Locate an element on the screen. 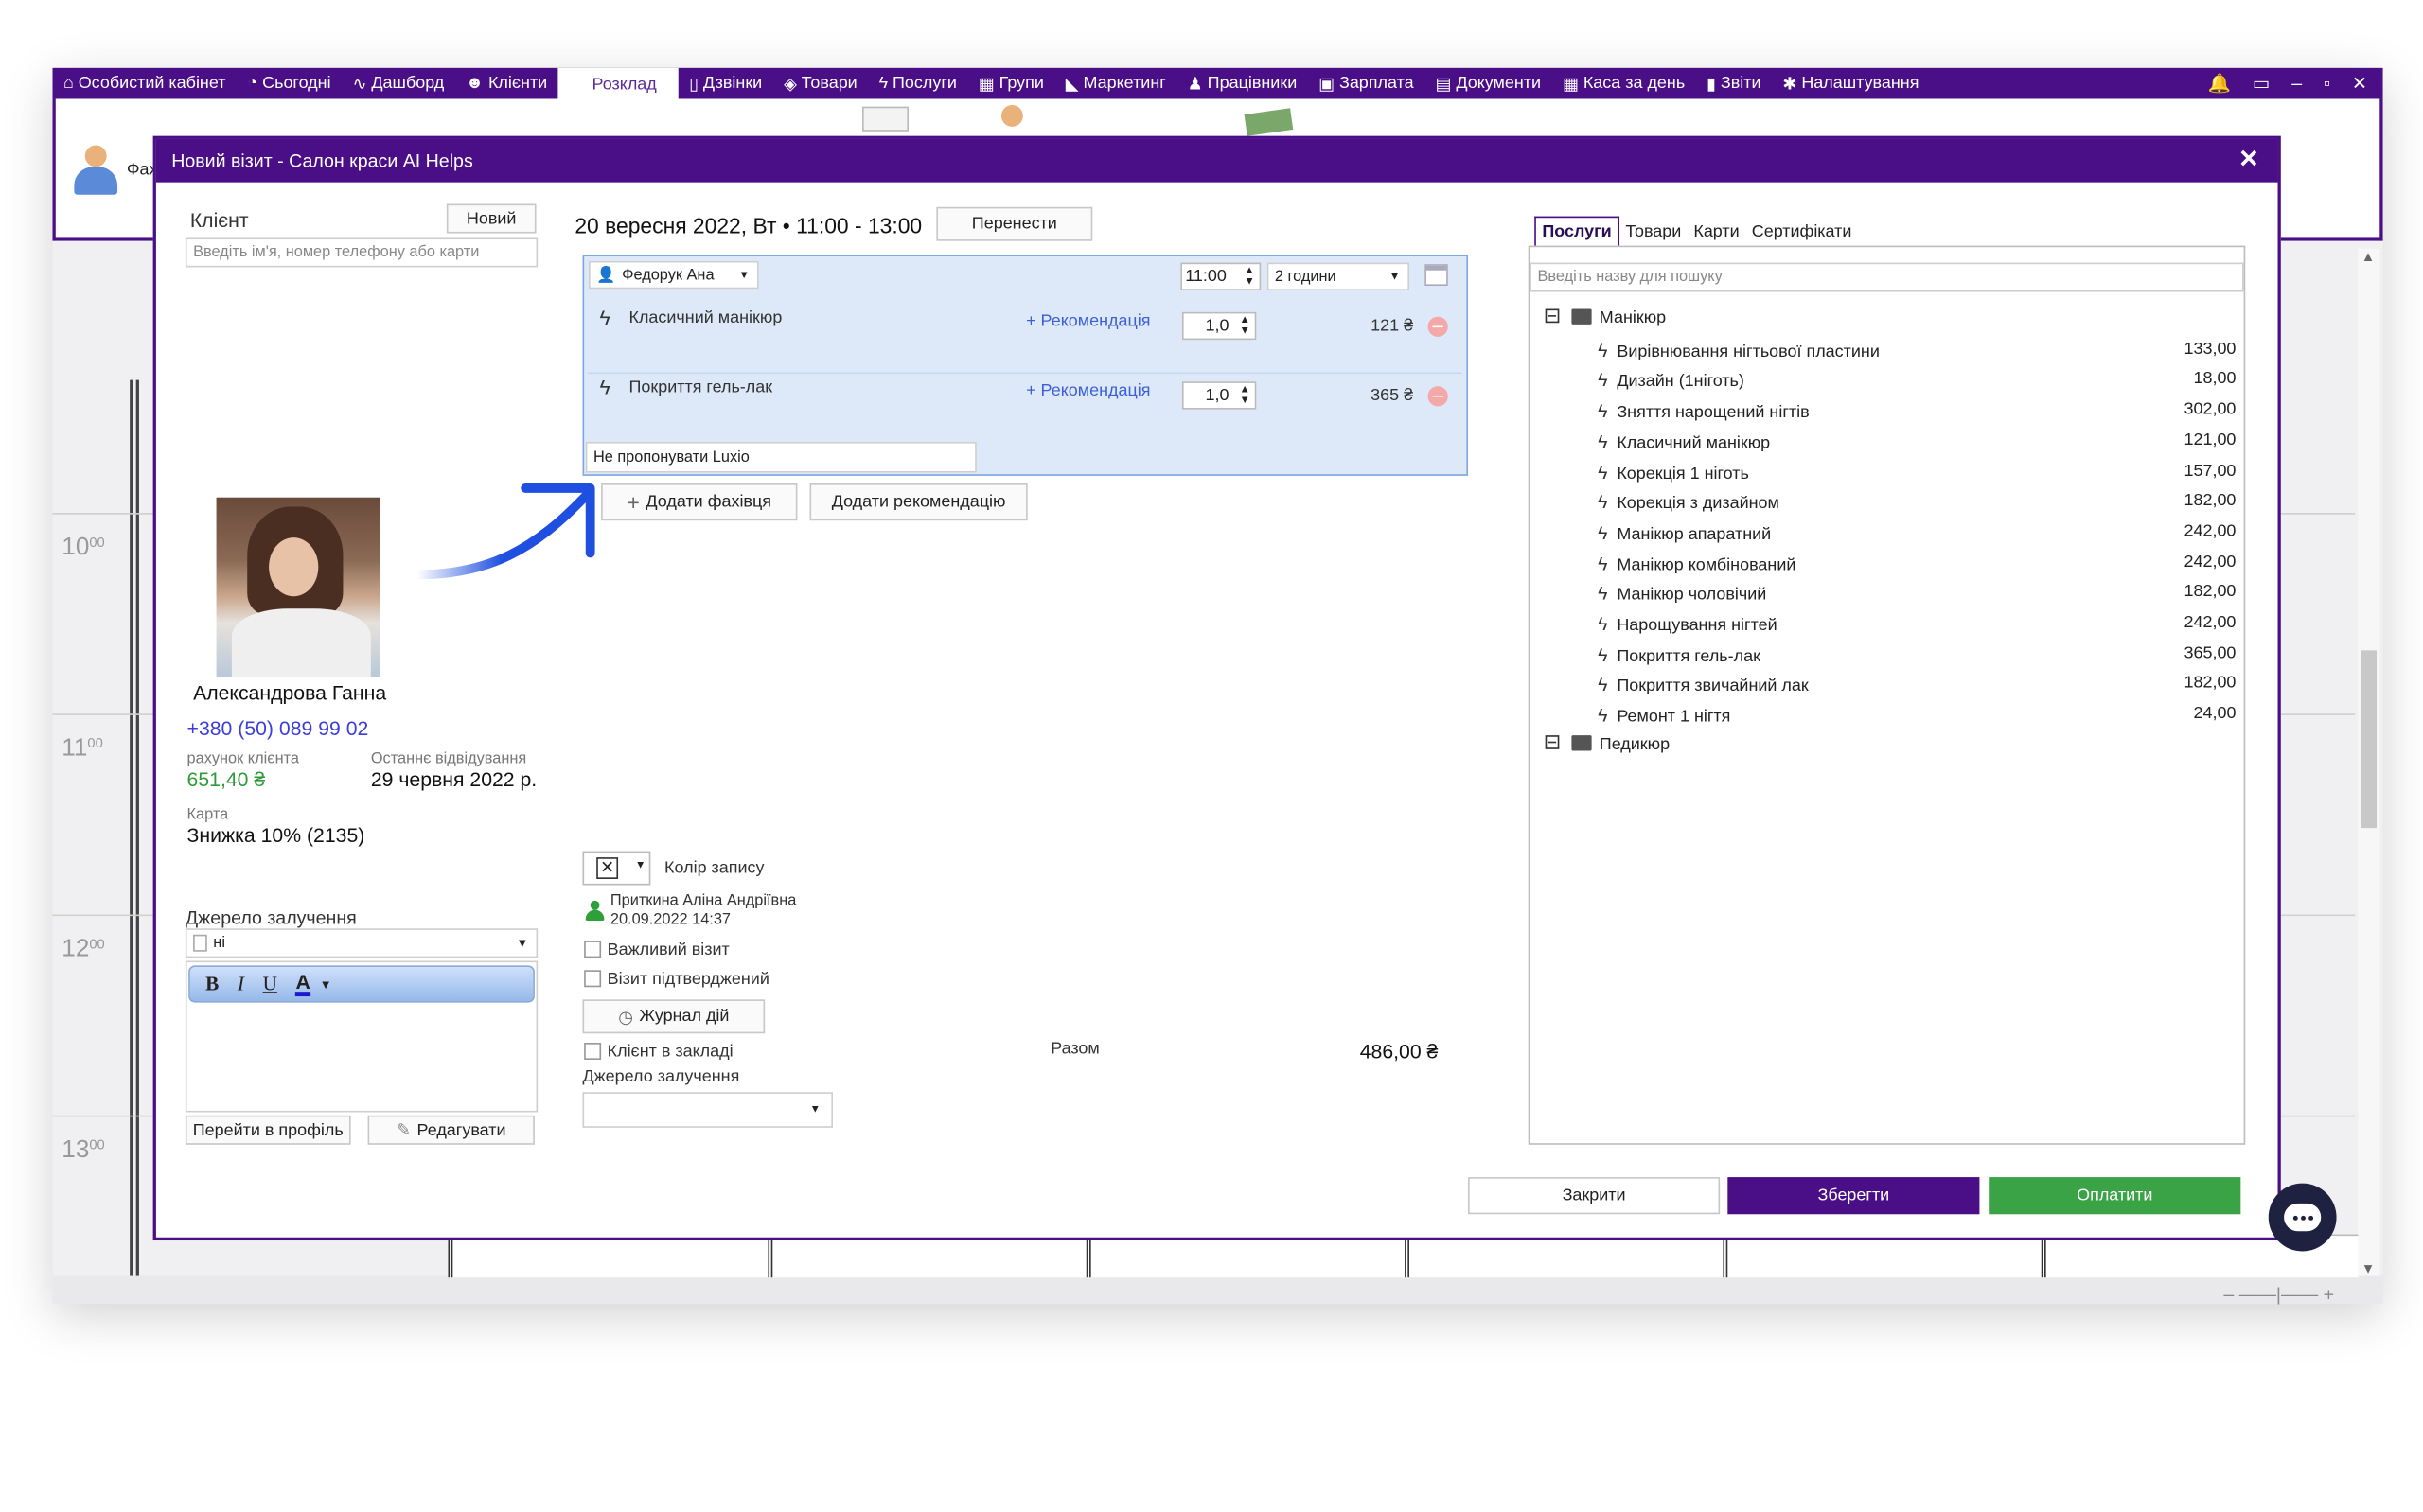 The width and height of the screenshot is (2423, 1512). nav-item-4: Розклад is located at coordinates (618, 84).